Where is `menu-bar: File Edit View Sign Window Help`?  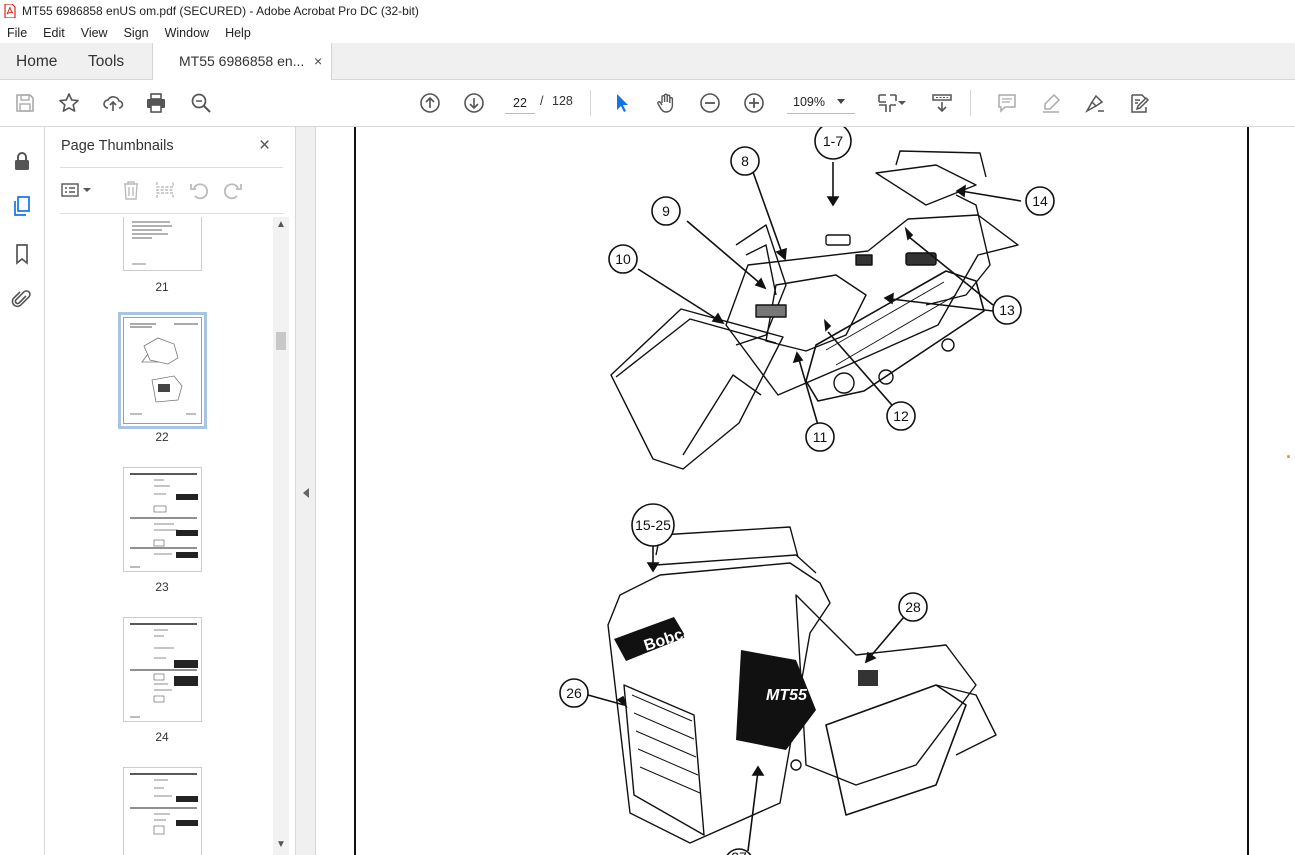
menu-bar: File Edit View Sign Window Help is located at coordinates (647, 32).